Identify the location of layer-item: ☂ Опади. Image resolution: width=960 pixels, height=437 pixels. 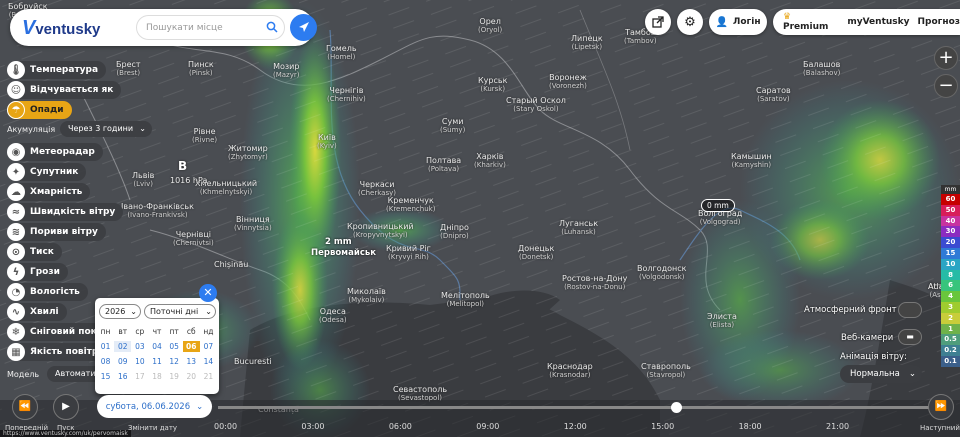
(39, 110).